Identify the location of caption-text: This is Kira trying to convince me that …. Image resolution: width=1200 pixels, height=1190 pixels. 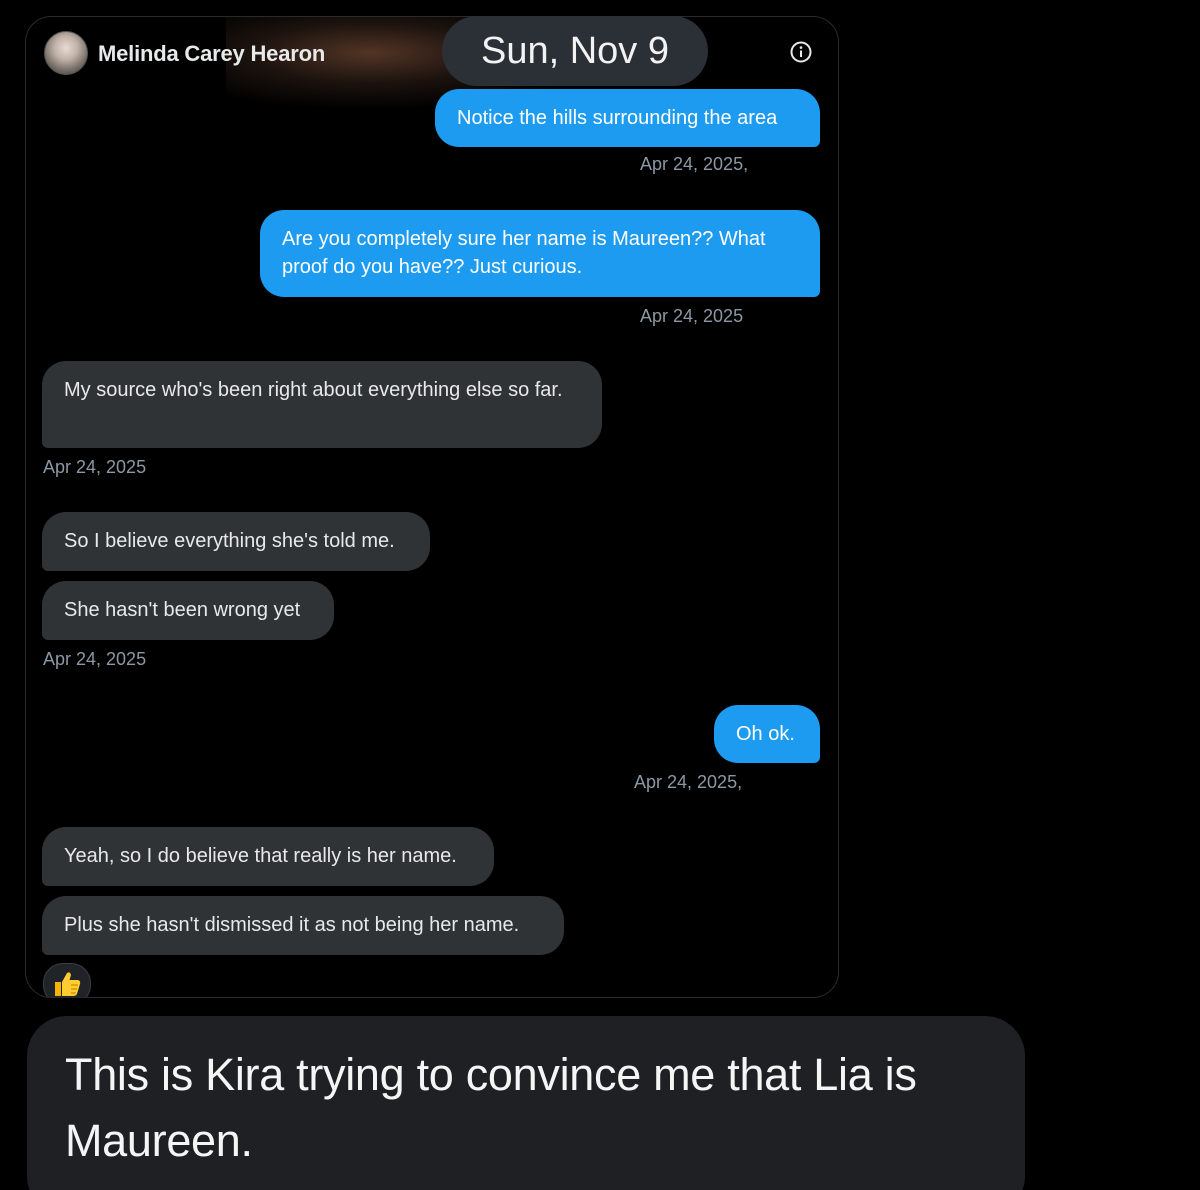
(491, 1107).